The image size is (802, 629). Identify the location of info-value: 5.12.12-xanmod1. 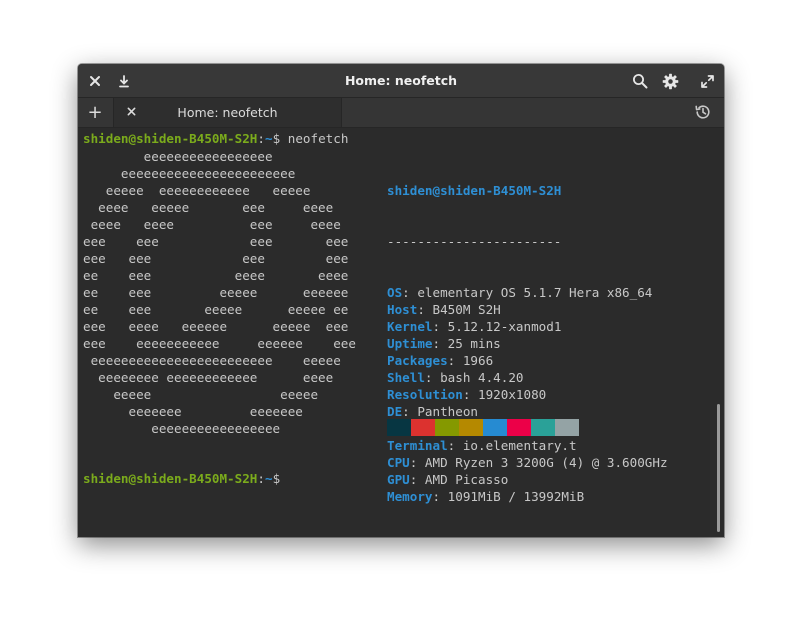
(504, 326).